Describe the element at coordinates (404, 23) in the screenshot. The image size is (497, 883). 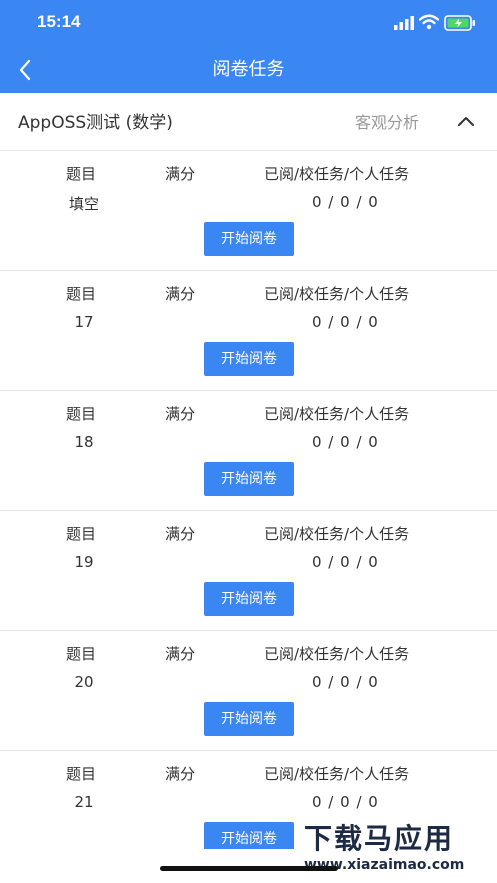
I see `signal-icon` at that location.